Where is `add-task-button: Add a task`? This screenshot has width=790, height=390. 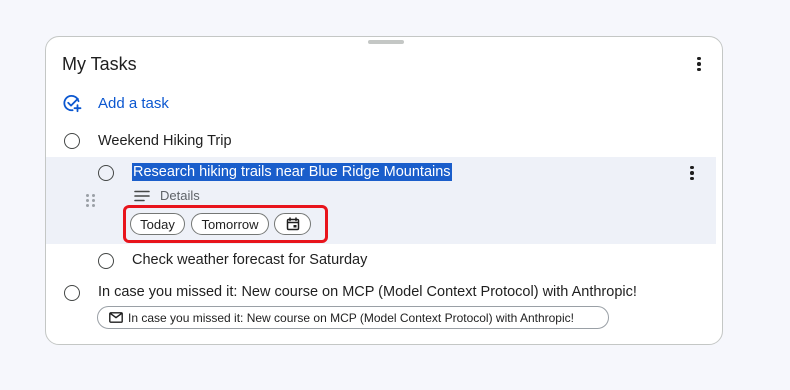
add-task-button: Add a task is located at coordinates (115, 103).